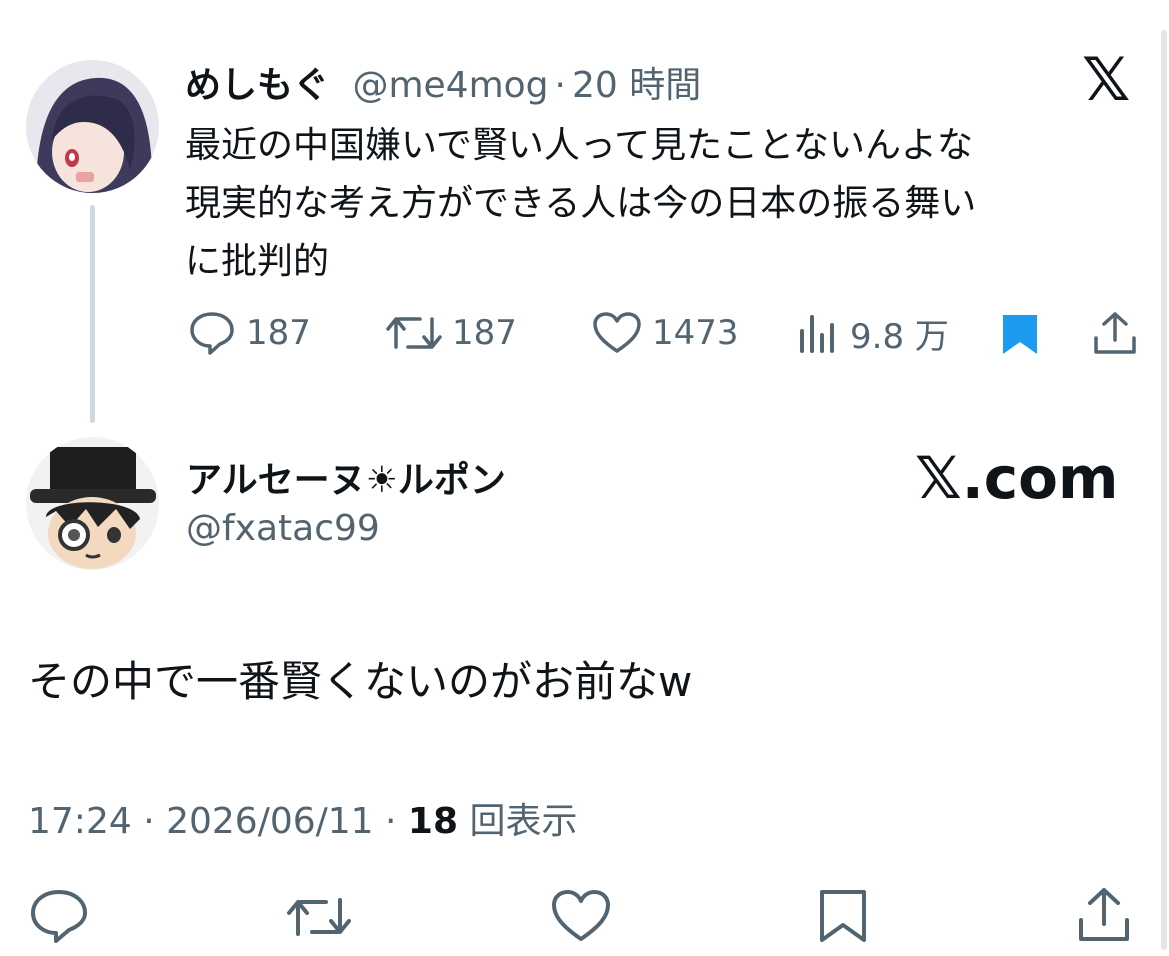 The height and width of the screenshot is (956, 1169). I want to click on reply-timestamp: 17:24 · 2026/06/11 ·, so click(218, 821).